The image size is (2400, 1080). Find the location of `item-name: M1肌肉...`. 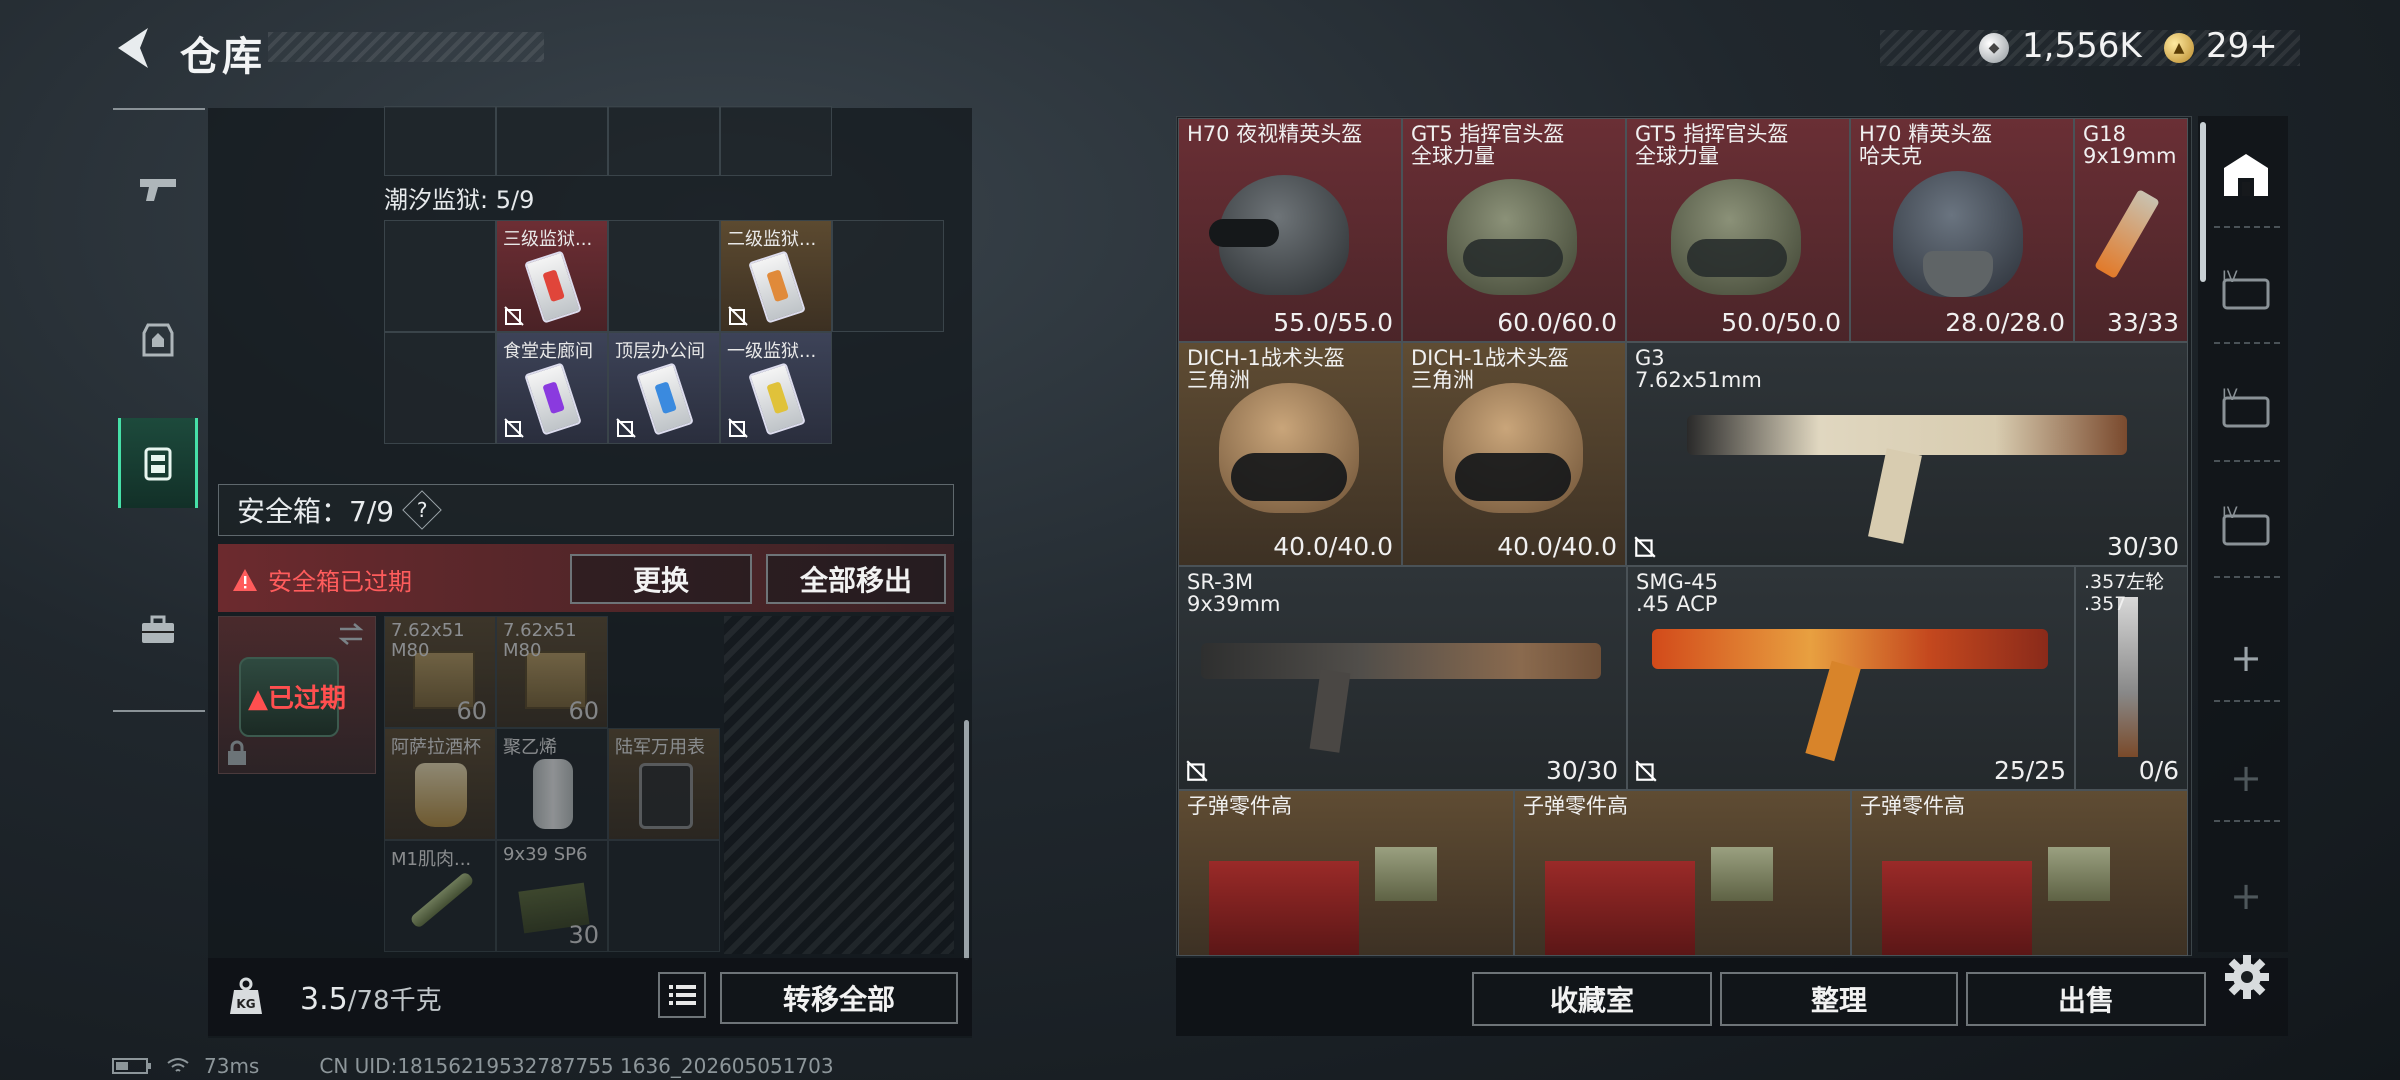

item-name: M1肌肉... is located at coordinates (431, 859).